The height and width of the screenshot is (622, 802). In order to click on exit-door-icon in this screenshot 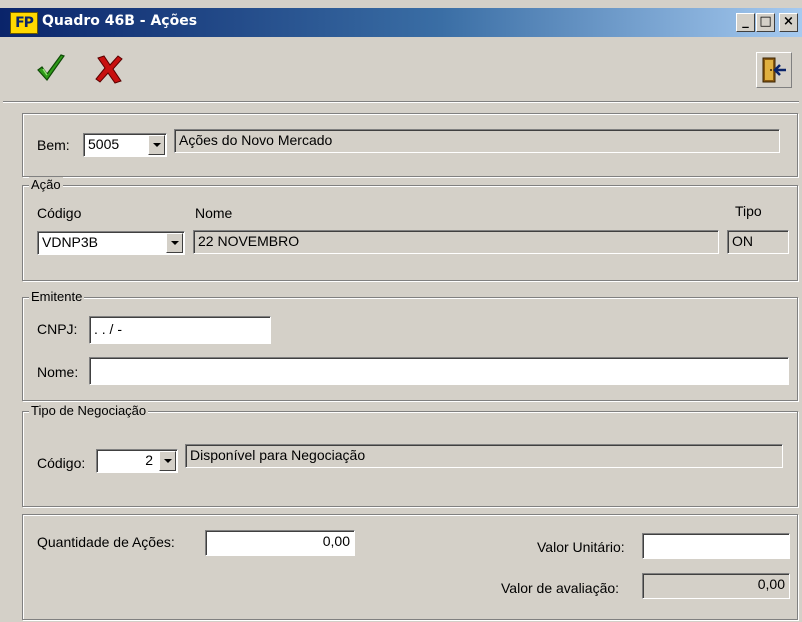, I will do `click(774, 70)`.